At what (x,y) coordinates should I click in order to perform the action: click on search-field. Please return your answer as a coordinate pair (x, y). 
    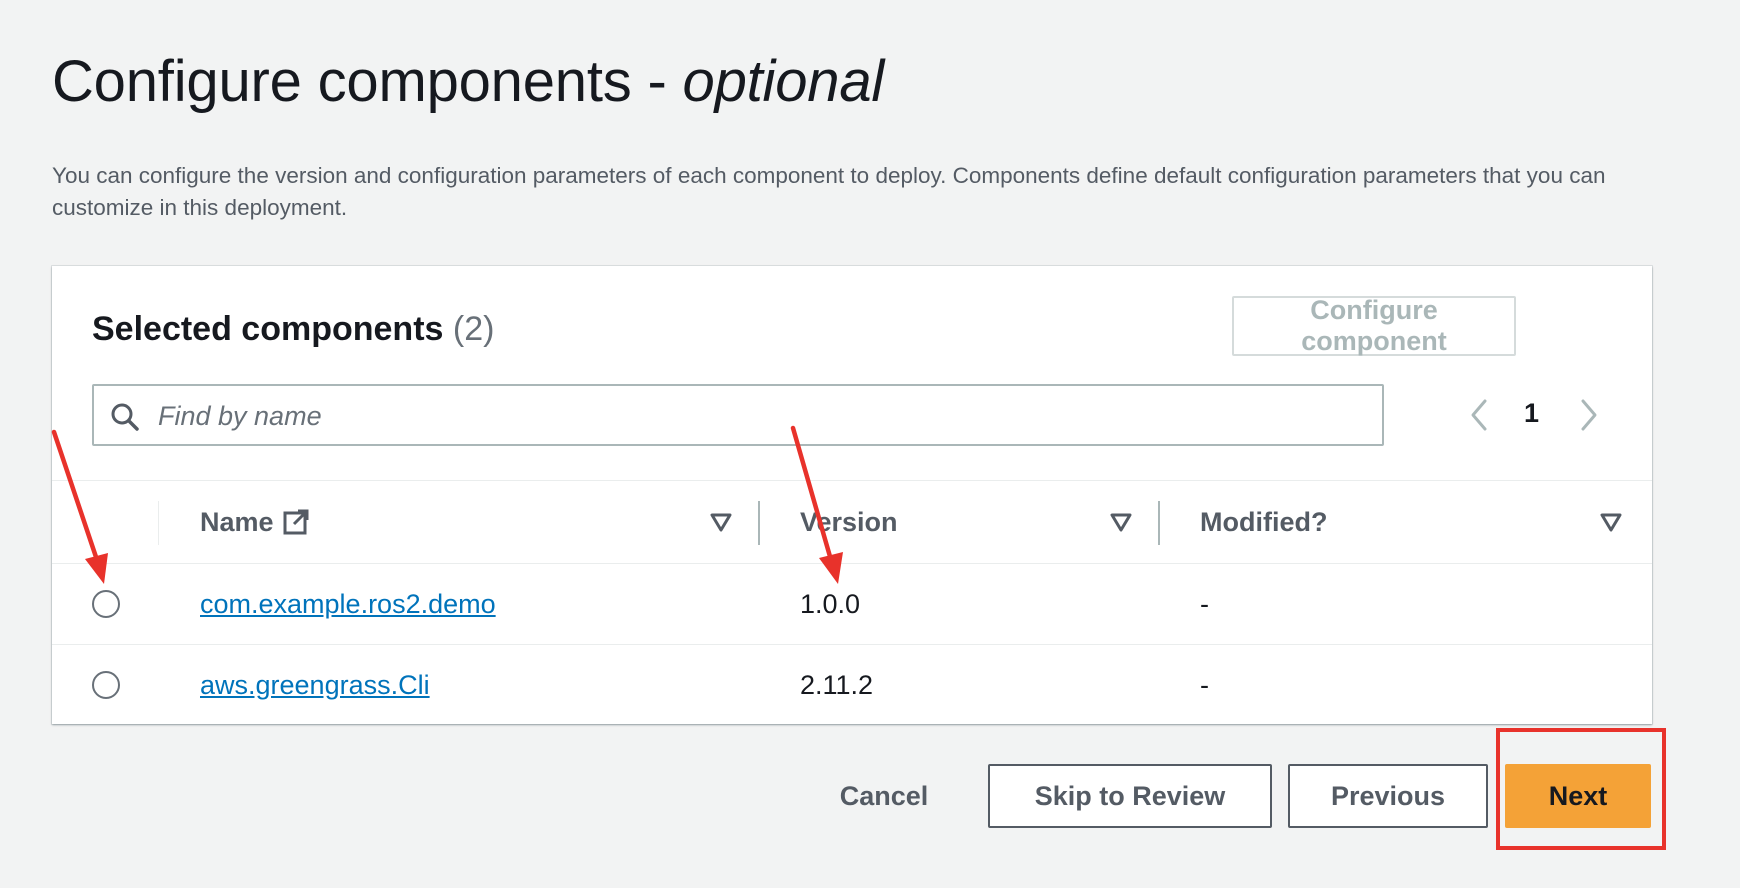
    Looking at the image, I should click on (738, 415).